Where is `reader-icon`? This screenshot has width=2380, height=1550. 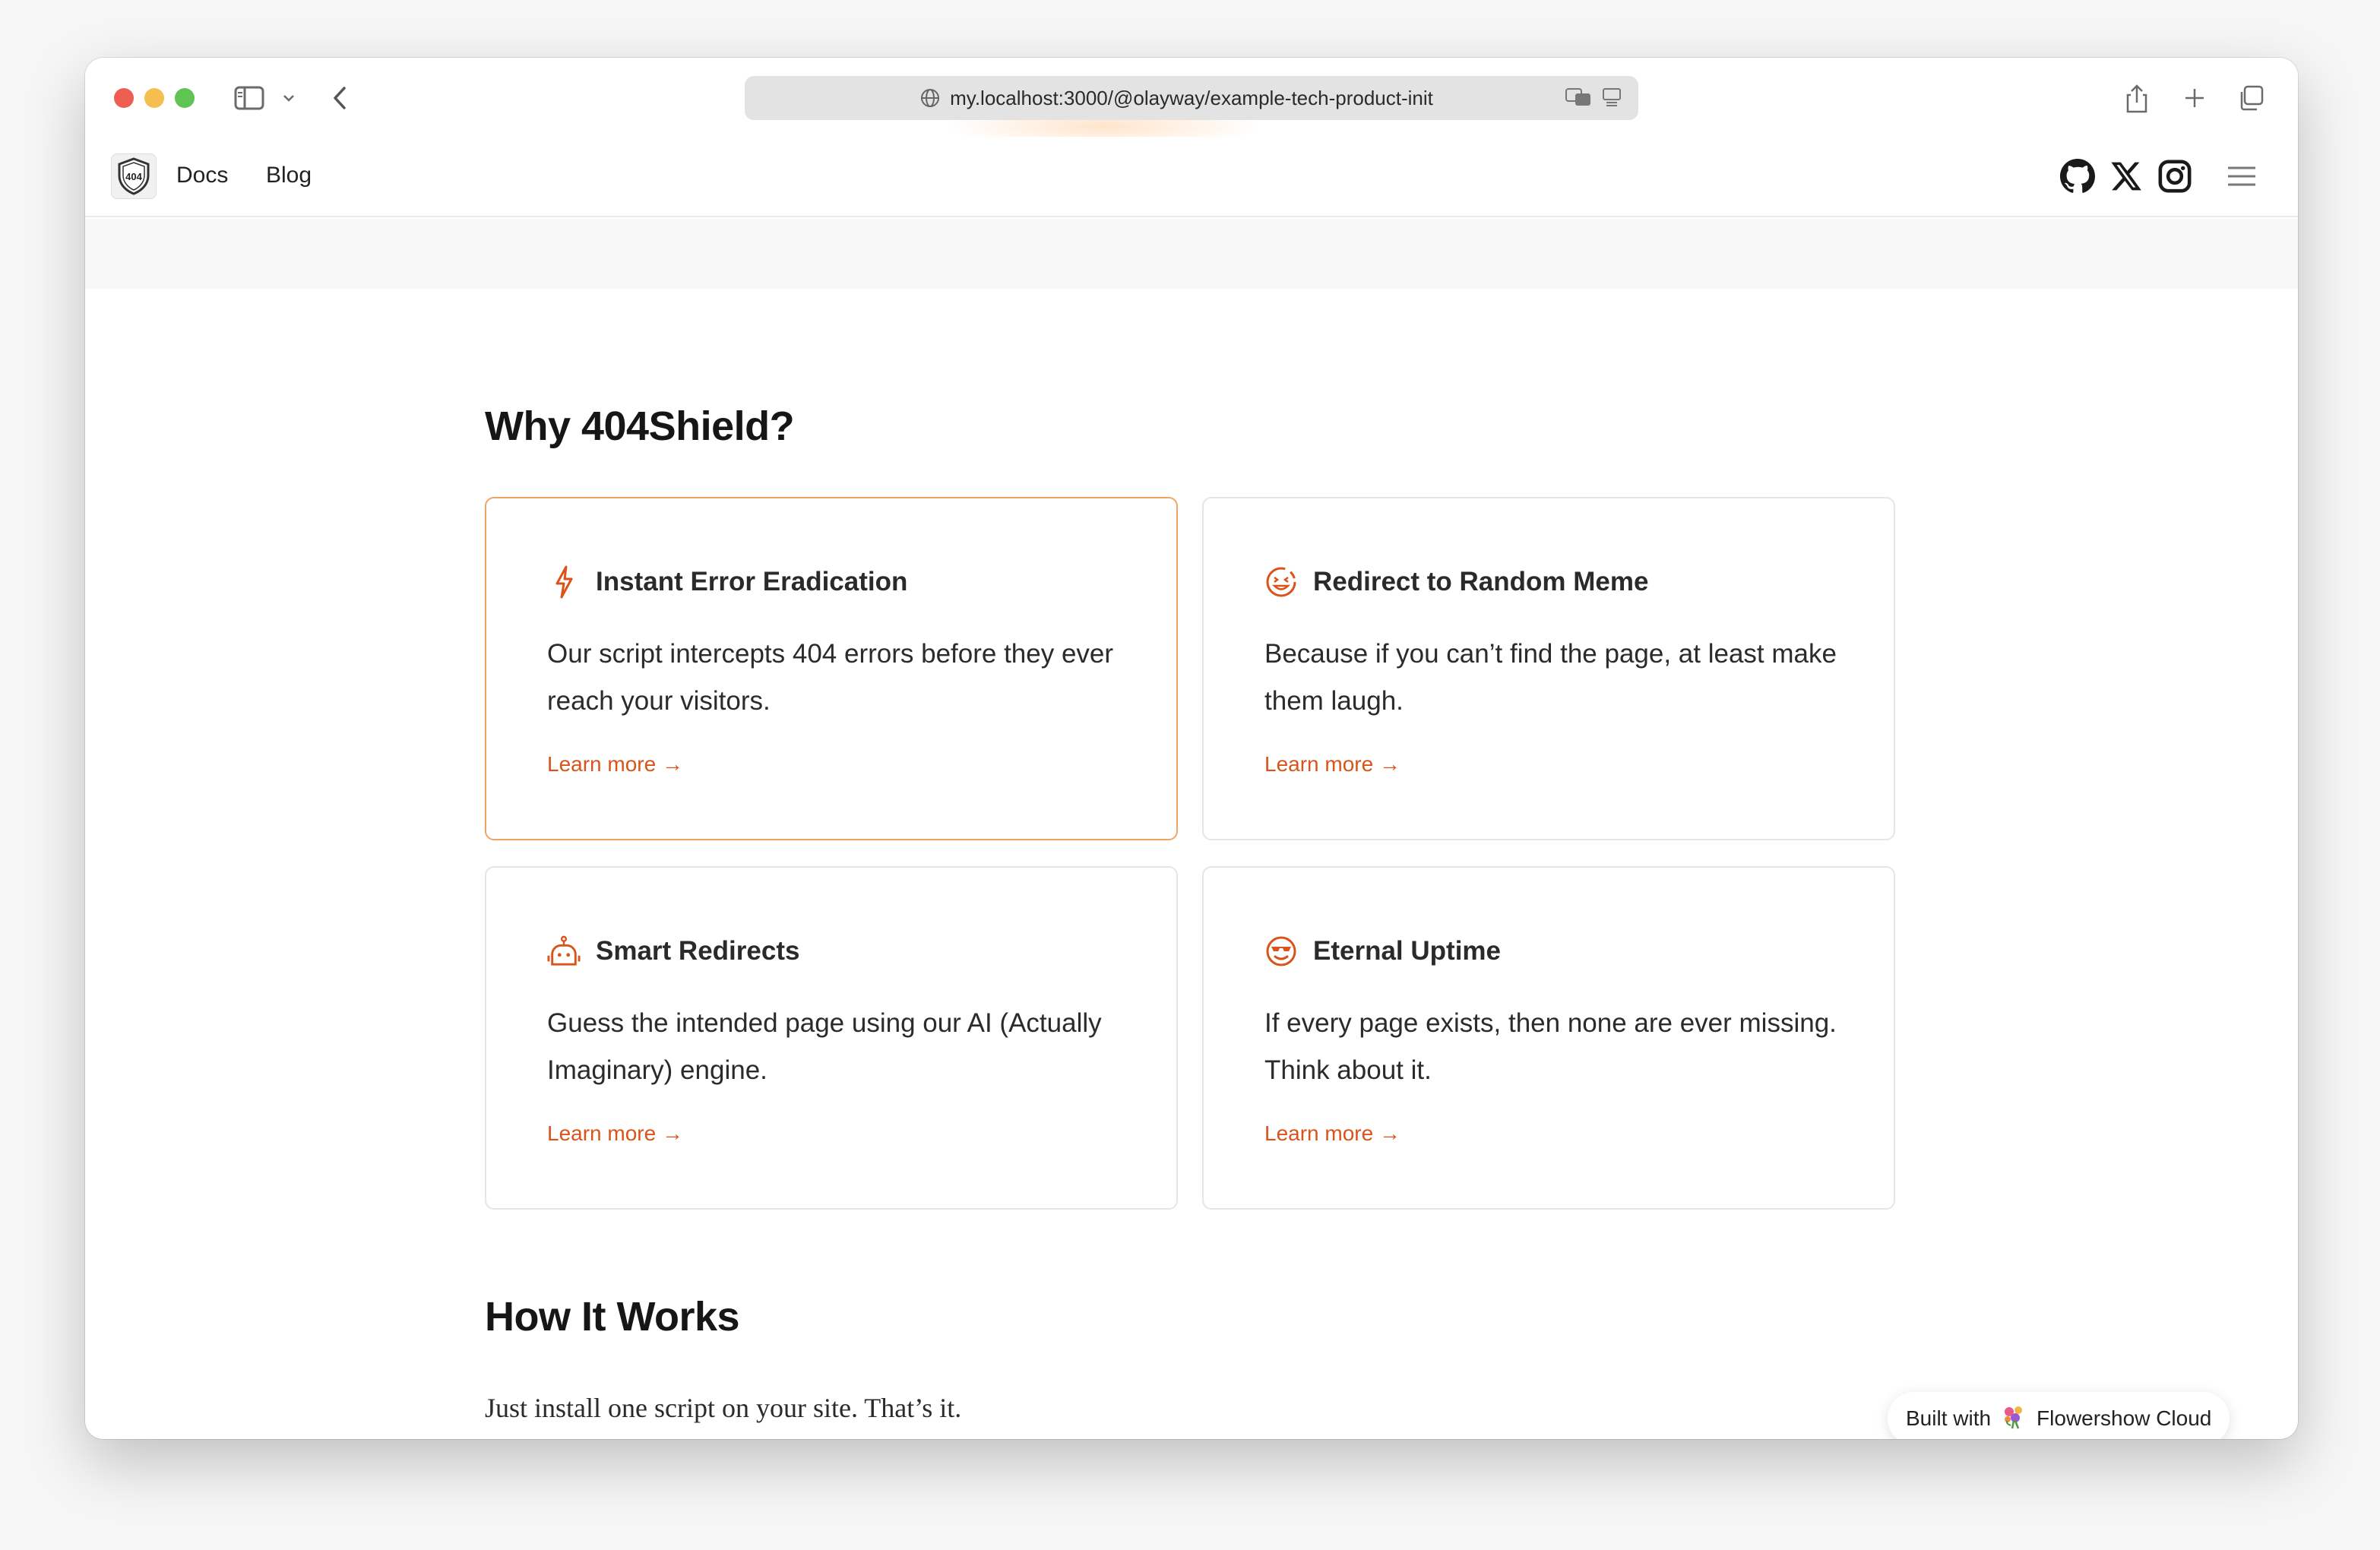 reader-icon is located at coordinates (1612, 100).